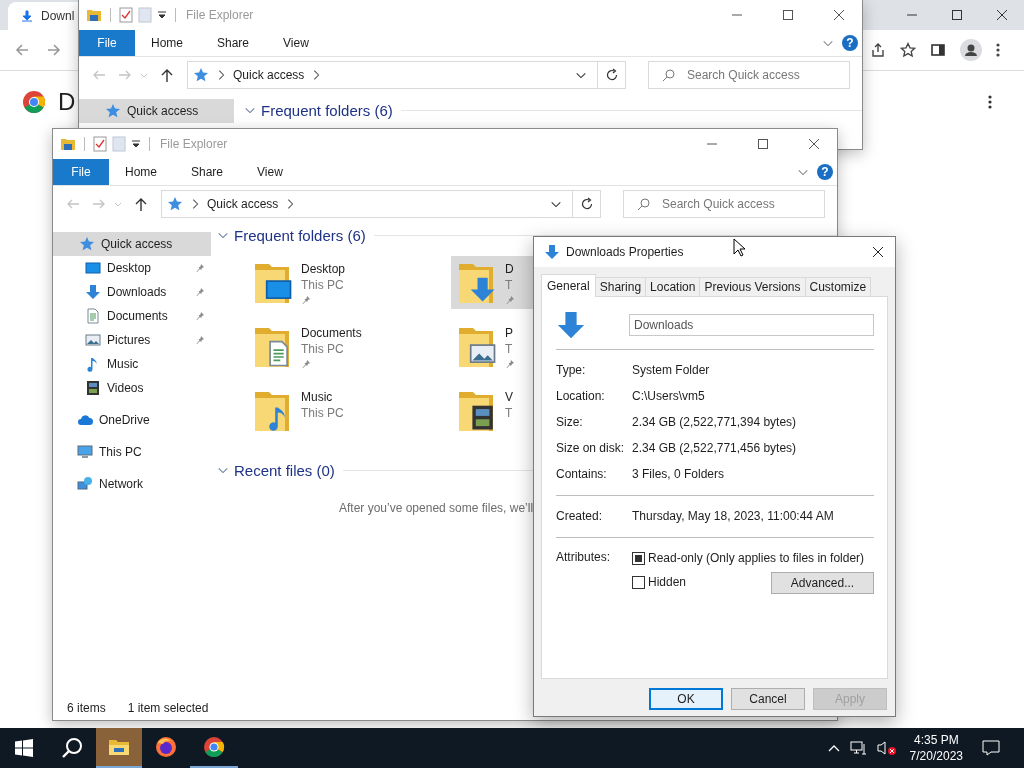 The width and height of the screenshot is (1024, 768). Describe the element at coordinates (86, 708) in the screenshot. I see `status-text: 6 items` at that location.